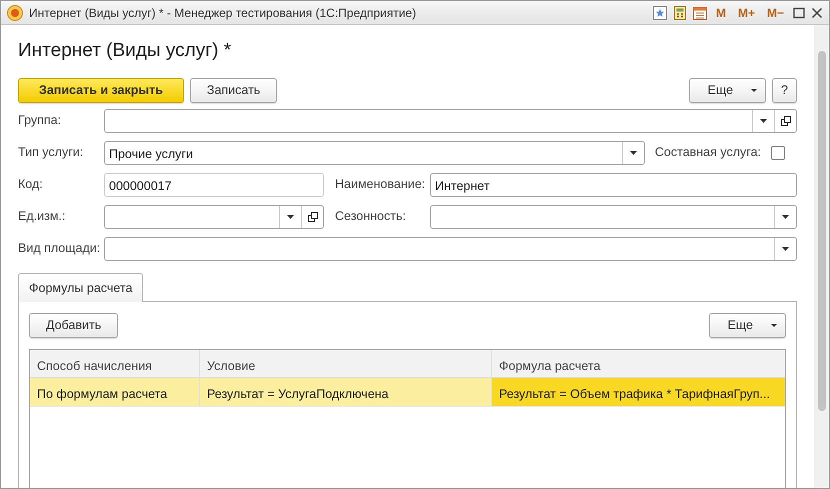 Image resolution: width=830 pixels, height=489 pixels. Describe the element at coordinates (234, 90) in the screenshot. I see `toolbar-button: Записать` at that location.